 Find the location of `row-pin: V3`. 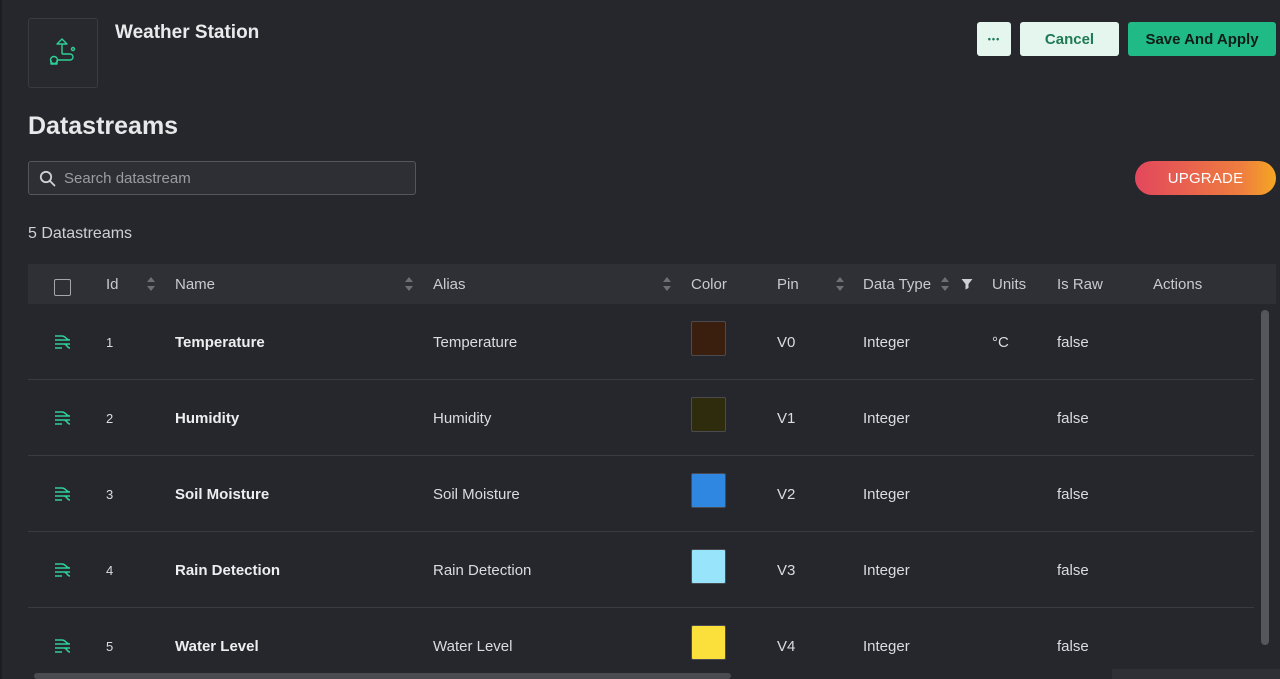

row-pin: V3 is located at coordinates (786, 570).